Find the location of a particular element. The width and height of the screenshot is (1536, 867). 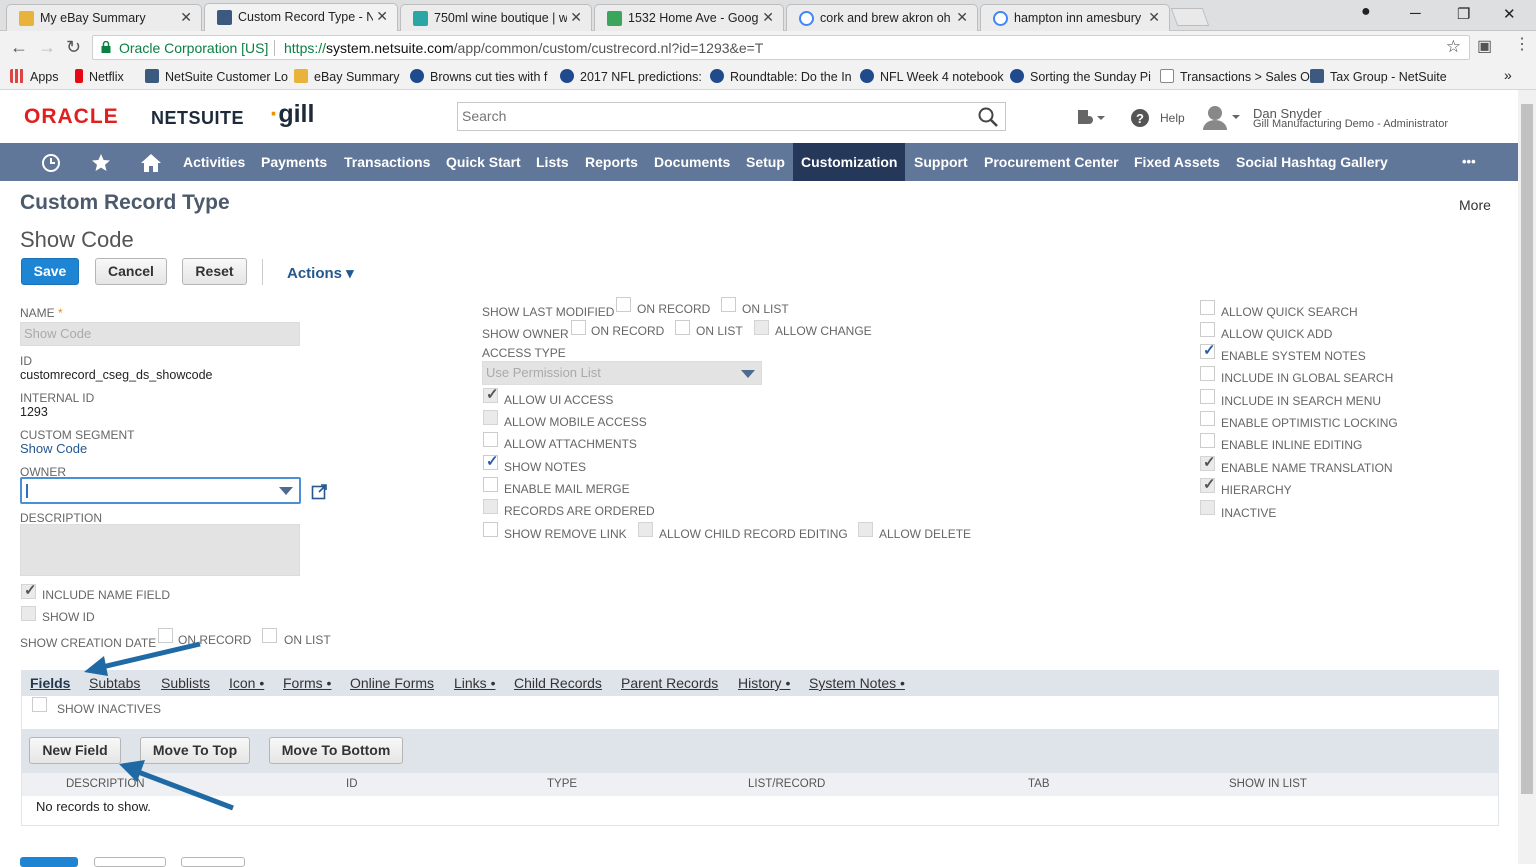

recent-records-icon is located at coordinates (1091, 118).